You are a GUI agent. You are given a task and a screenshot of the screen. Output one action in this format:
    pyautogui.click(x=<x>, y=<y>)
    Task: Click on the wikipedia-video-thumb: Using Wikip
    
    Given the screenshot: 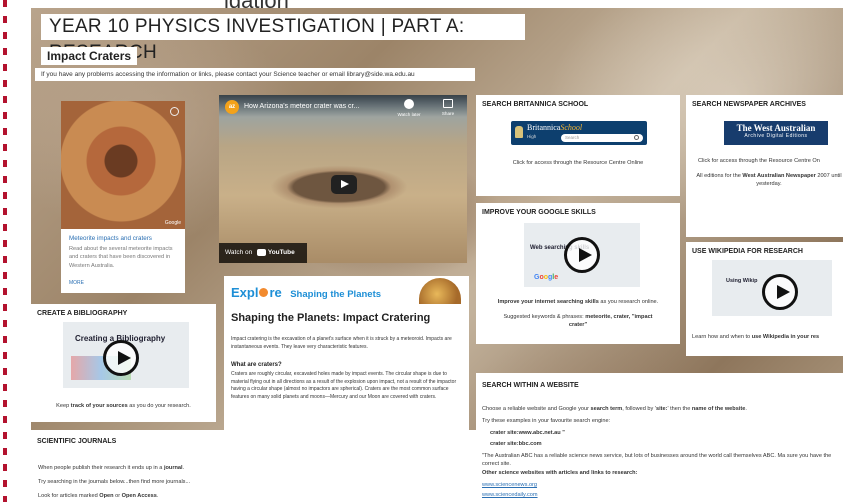 What is the action you would take?
    pyautogui.click(x=772, y=288)
    